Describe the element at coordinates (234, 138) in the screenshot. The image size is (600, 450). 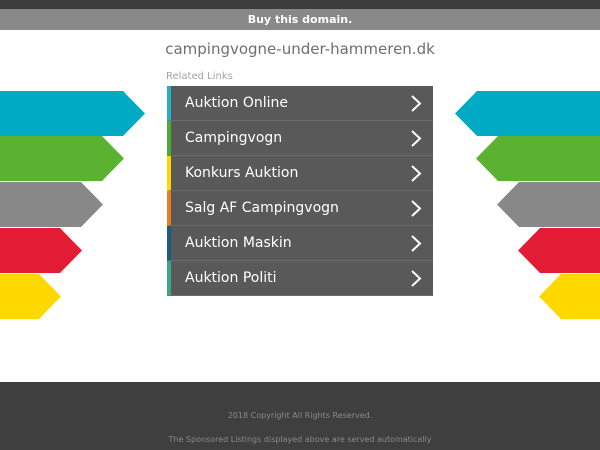
I see `related-link-label: Campingvogn` at that location.